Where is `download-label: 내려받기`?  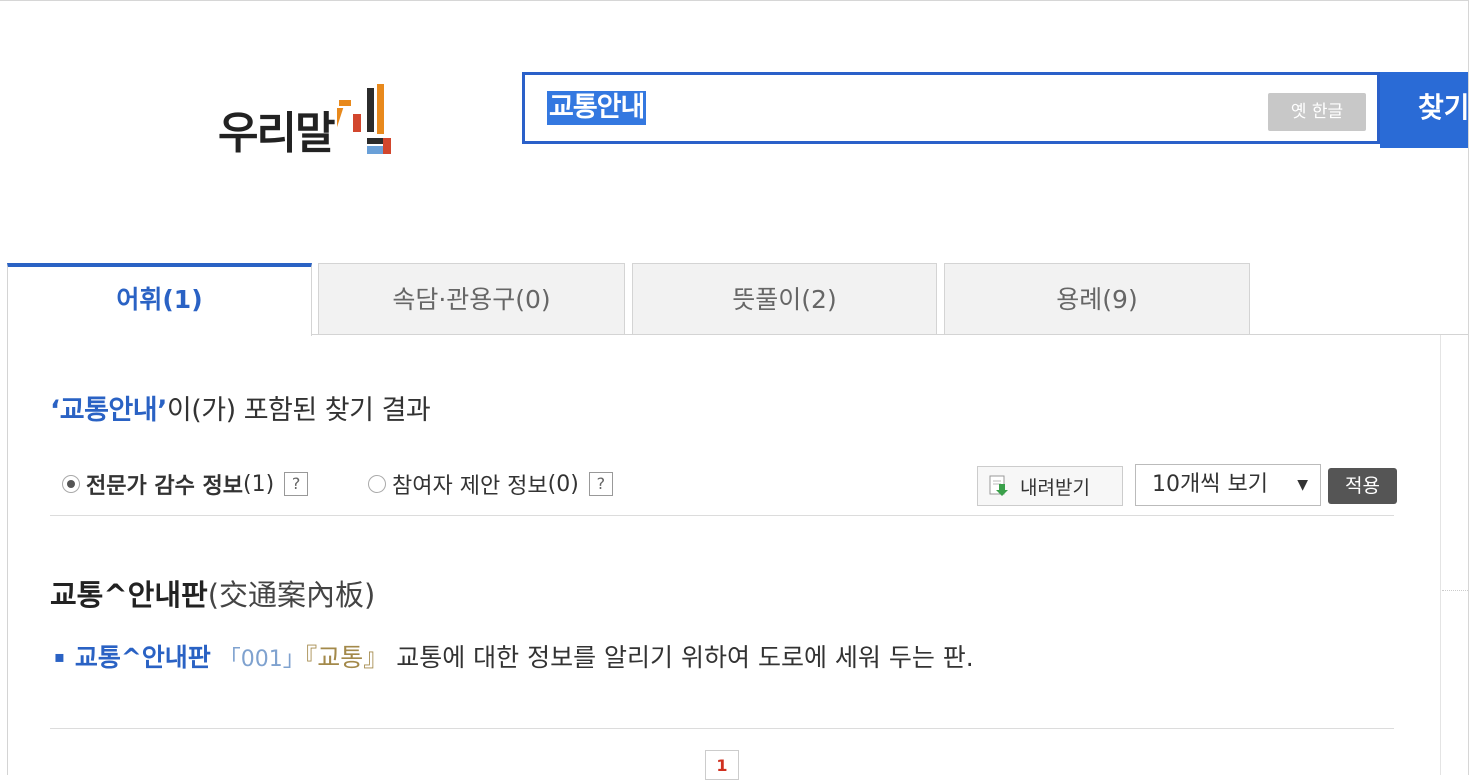
download-label: 내려받기 is located at coordinates (1055, 487).